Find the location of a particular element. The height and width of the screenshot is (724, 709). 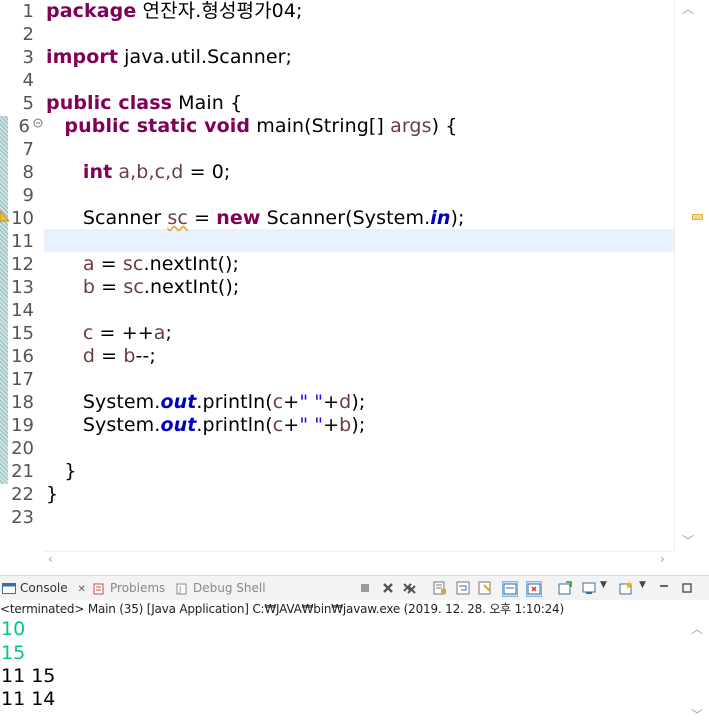

line-number: 2 is located at coordinates (28, 34).